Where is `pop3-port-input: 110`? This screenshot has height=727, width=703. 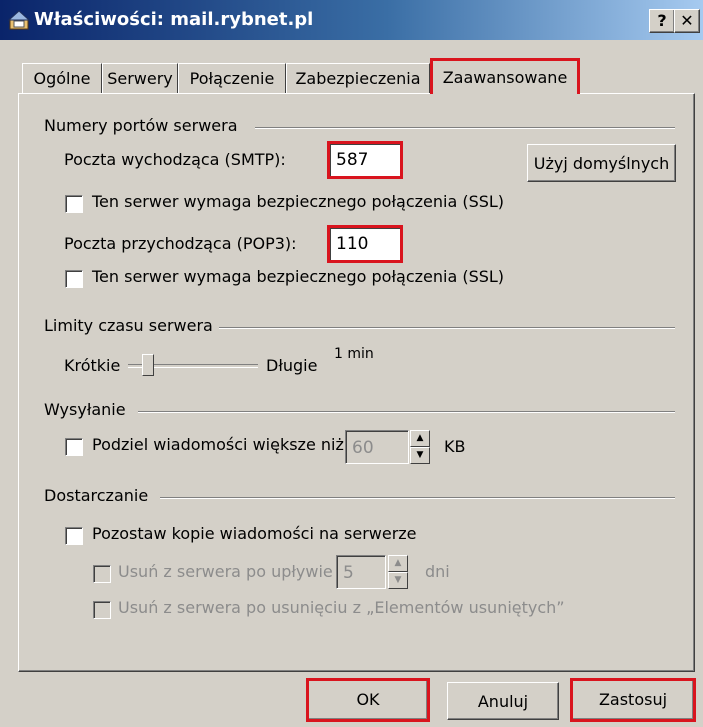 pop3-port-input: 110 is located at coordinates (365, 244).